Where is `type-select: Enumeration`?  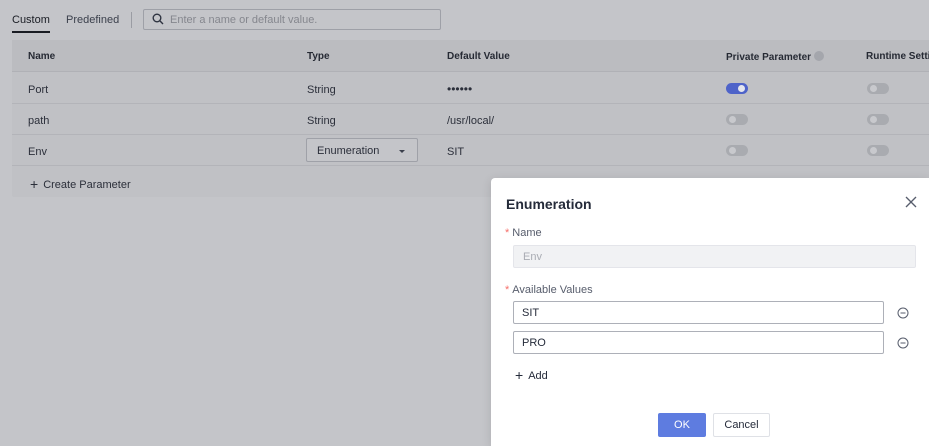 type-select: Enumeration is located at coordinates (362, 150).